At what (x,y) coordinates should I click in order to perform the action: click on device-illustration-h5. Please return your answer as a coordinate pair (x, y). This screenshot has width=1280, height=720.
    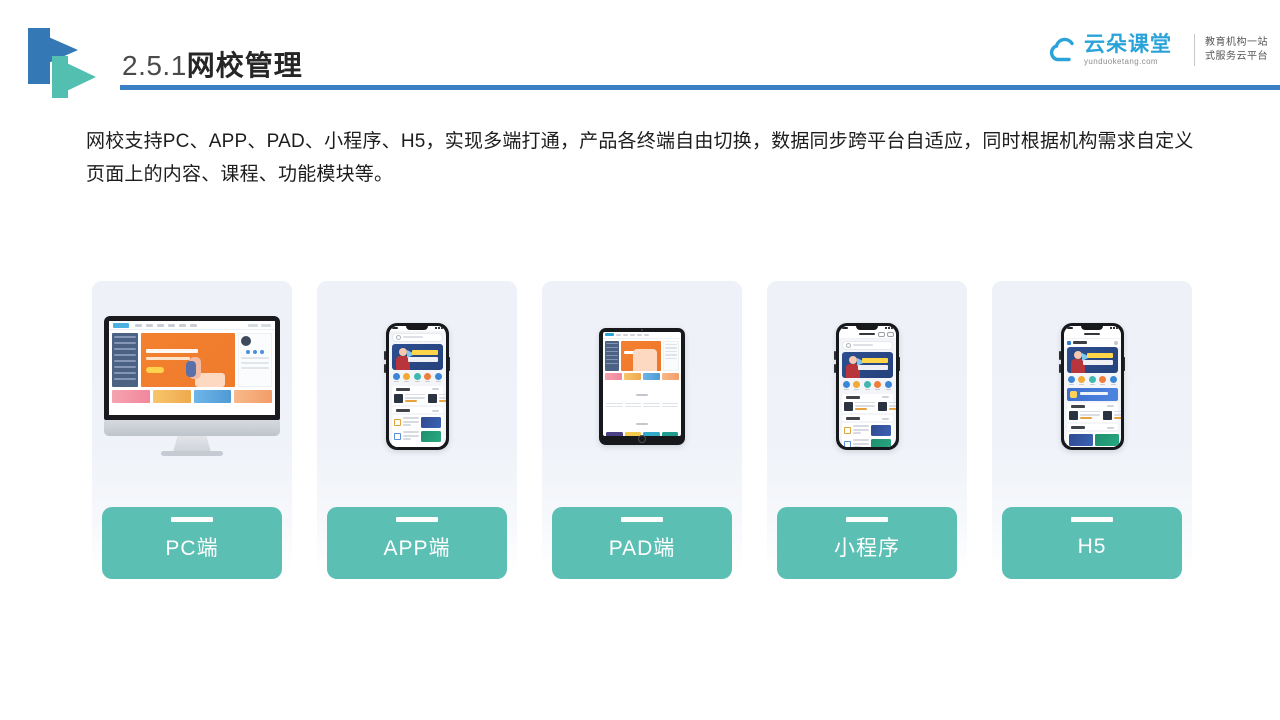
    Looking at the image, I should click on (1092, 386).